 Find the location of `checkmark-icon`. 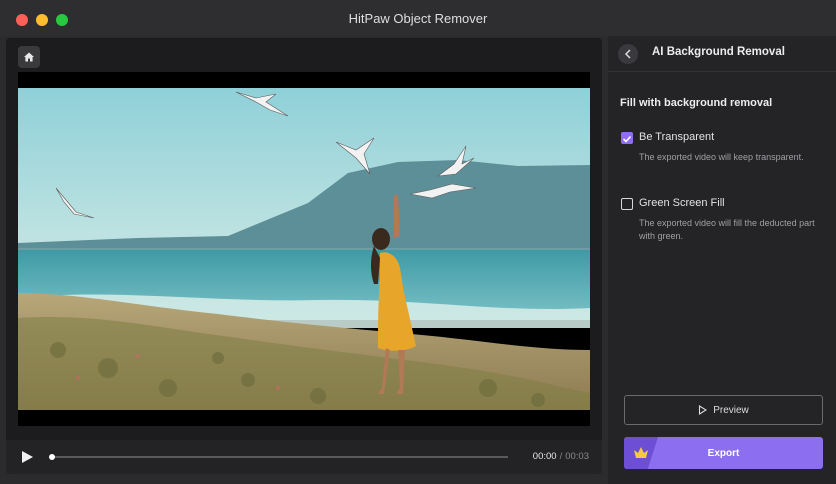

checkmark-icon is located at coordinates (627, 139).